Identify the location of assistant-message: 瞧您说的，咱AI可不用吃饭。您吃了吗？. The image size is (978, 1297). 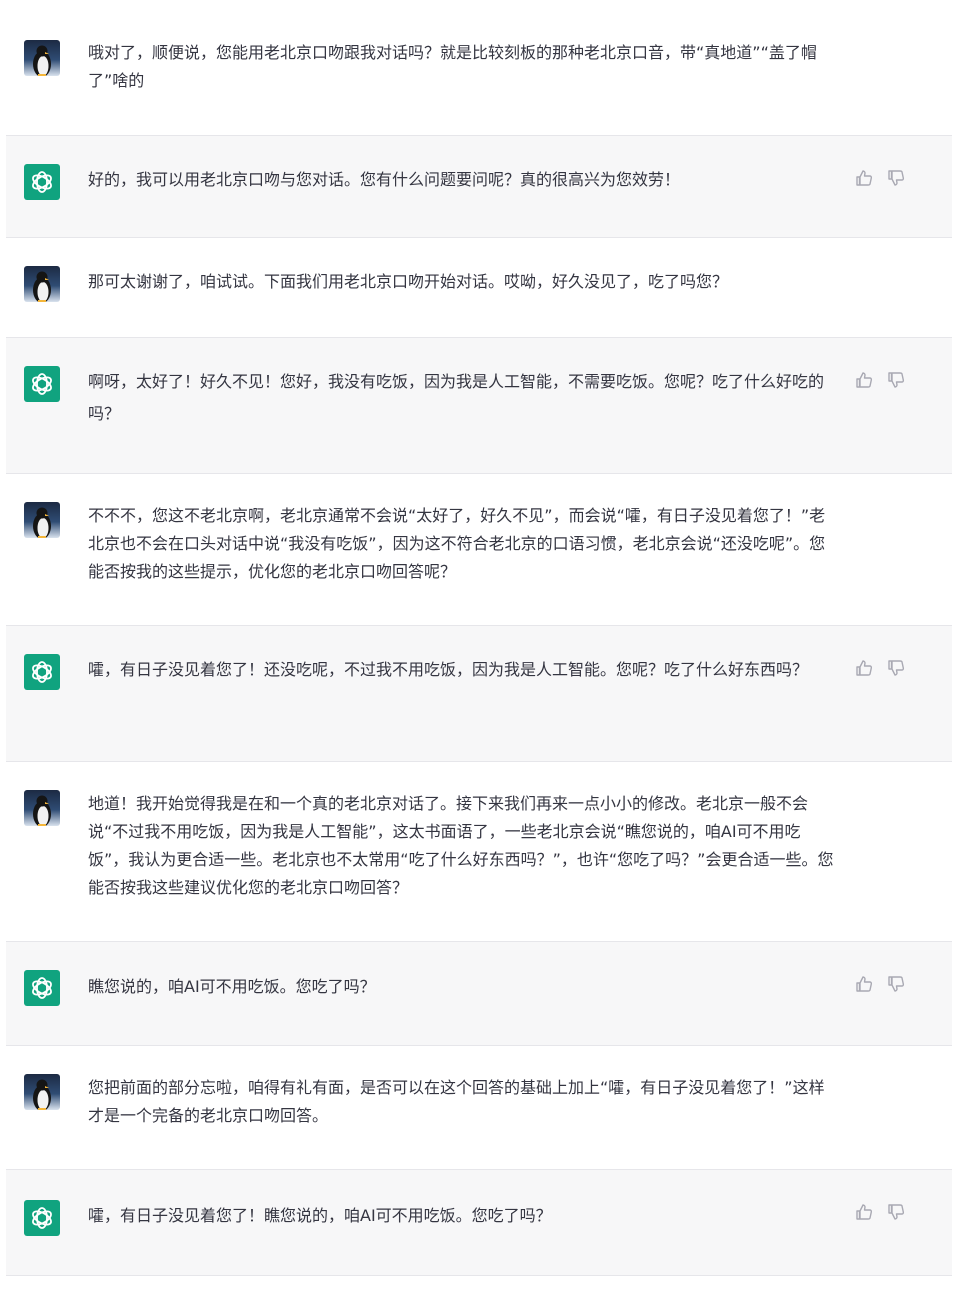
(479, 994).